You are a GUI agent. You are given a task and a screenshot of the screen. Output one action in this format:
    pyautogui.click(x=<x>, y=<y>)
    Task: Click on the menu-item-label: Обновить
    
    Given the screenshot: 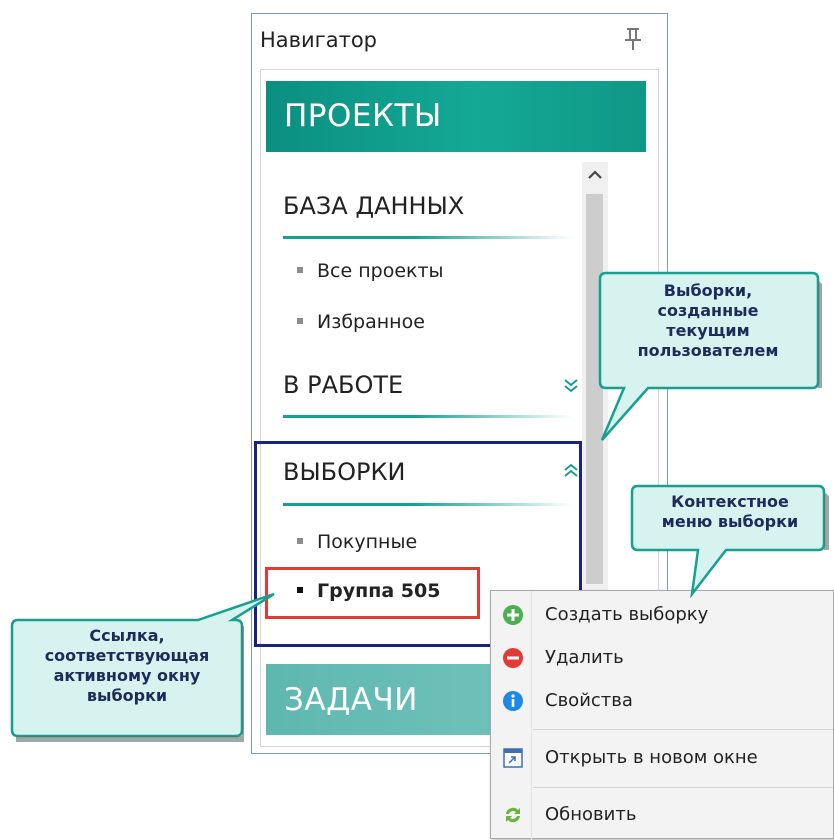 What is the action you would take?
    pyautogui.click(x=591, y=814)
    